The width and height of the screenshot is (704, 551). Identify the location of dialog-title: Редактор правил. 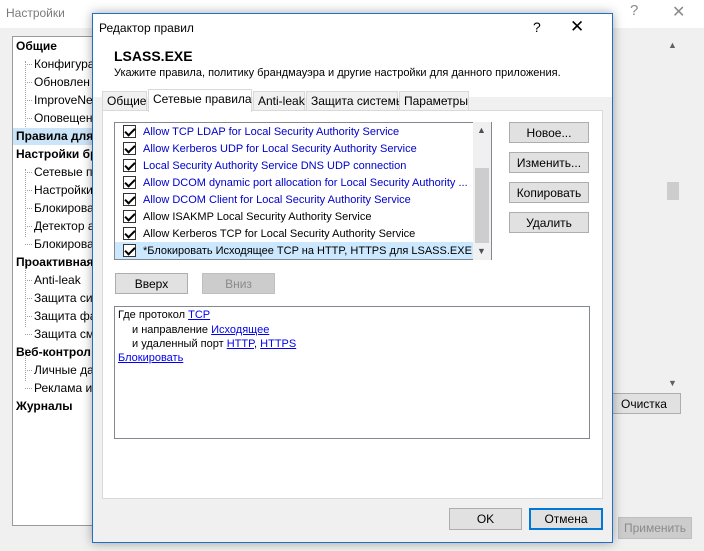
(146, 28).